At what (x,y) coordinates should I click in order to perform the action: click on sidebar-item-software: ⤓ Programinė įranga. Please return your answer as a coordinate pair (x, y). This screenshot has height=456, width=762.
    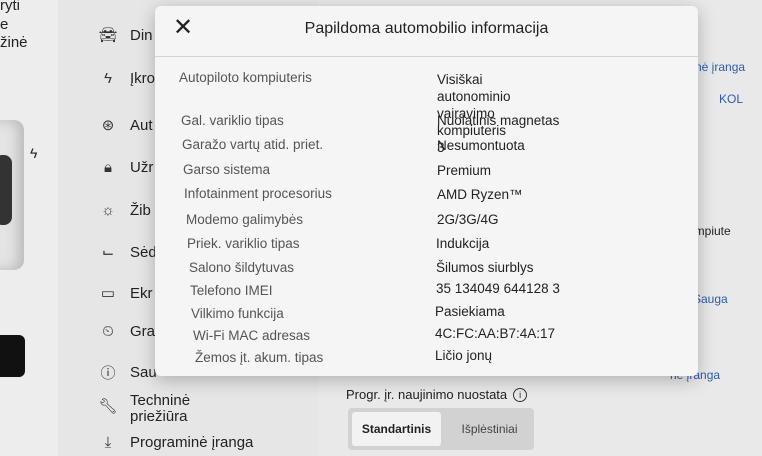
    Looking at the image, I should click on (176, 442).